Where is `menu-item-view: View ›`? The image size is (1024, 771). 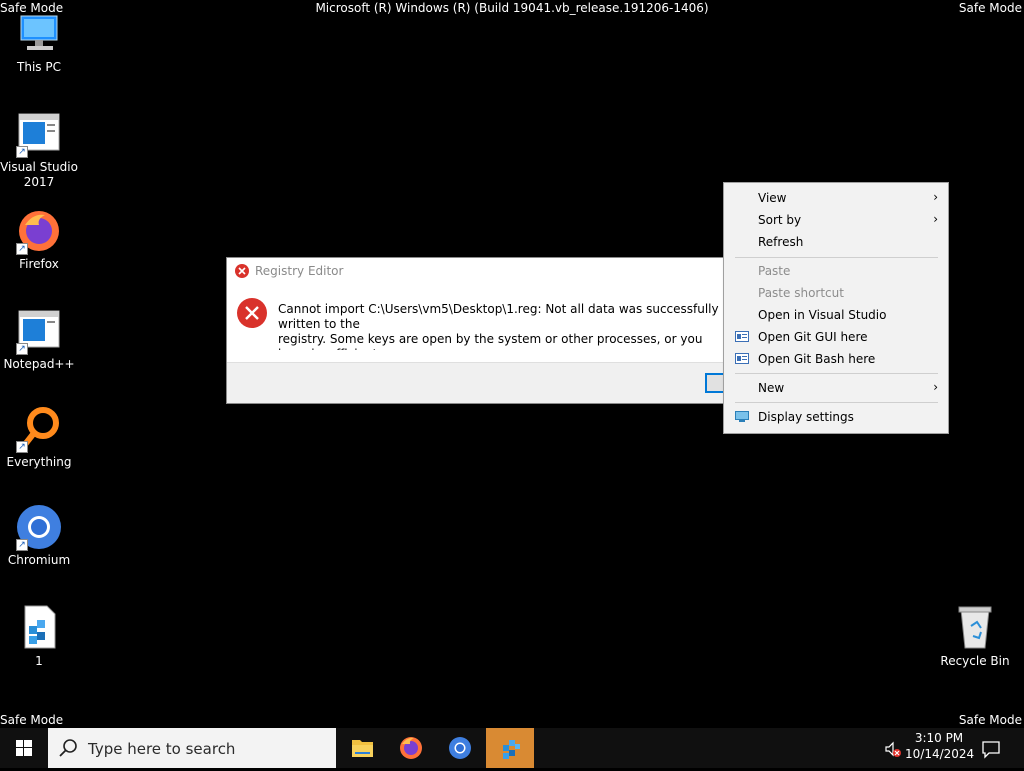 menu-item-view: View › is located at coordinates (836, 198).